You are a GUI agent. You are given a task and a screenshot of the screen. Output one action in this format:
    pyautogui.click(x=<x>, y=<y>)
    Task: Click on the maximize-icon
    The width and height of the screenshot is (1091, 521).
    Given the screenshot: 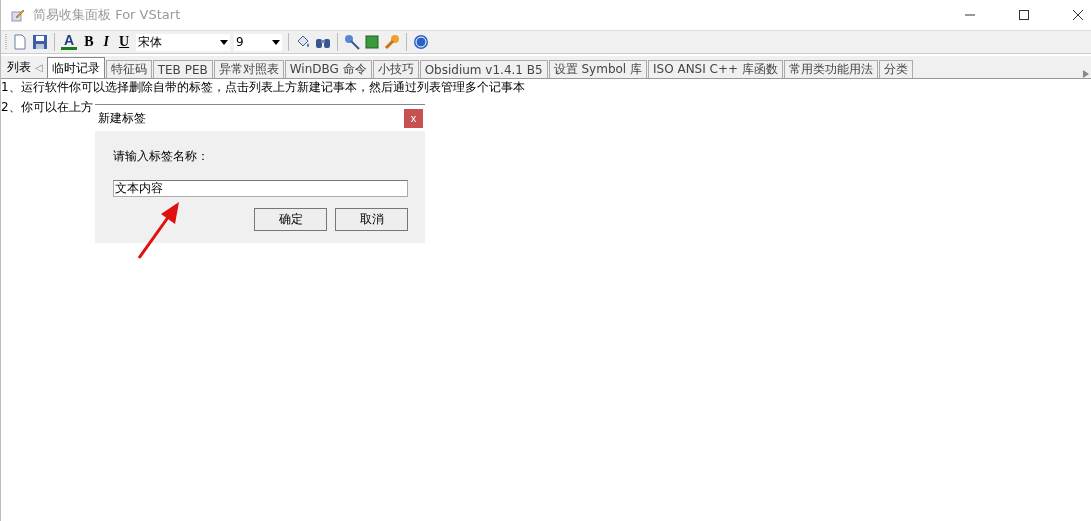 What is the action you would take?
    pyautogui.click(x=1024, y=15)
    